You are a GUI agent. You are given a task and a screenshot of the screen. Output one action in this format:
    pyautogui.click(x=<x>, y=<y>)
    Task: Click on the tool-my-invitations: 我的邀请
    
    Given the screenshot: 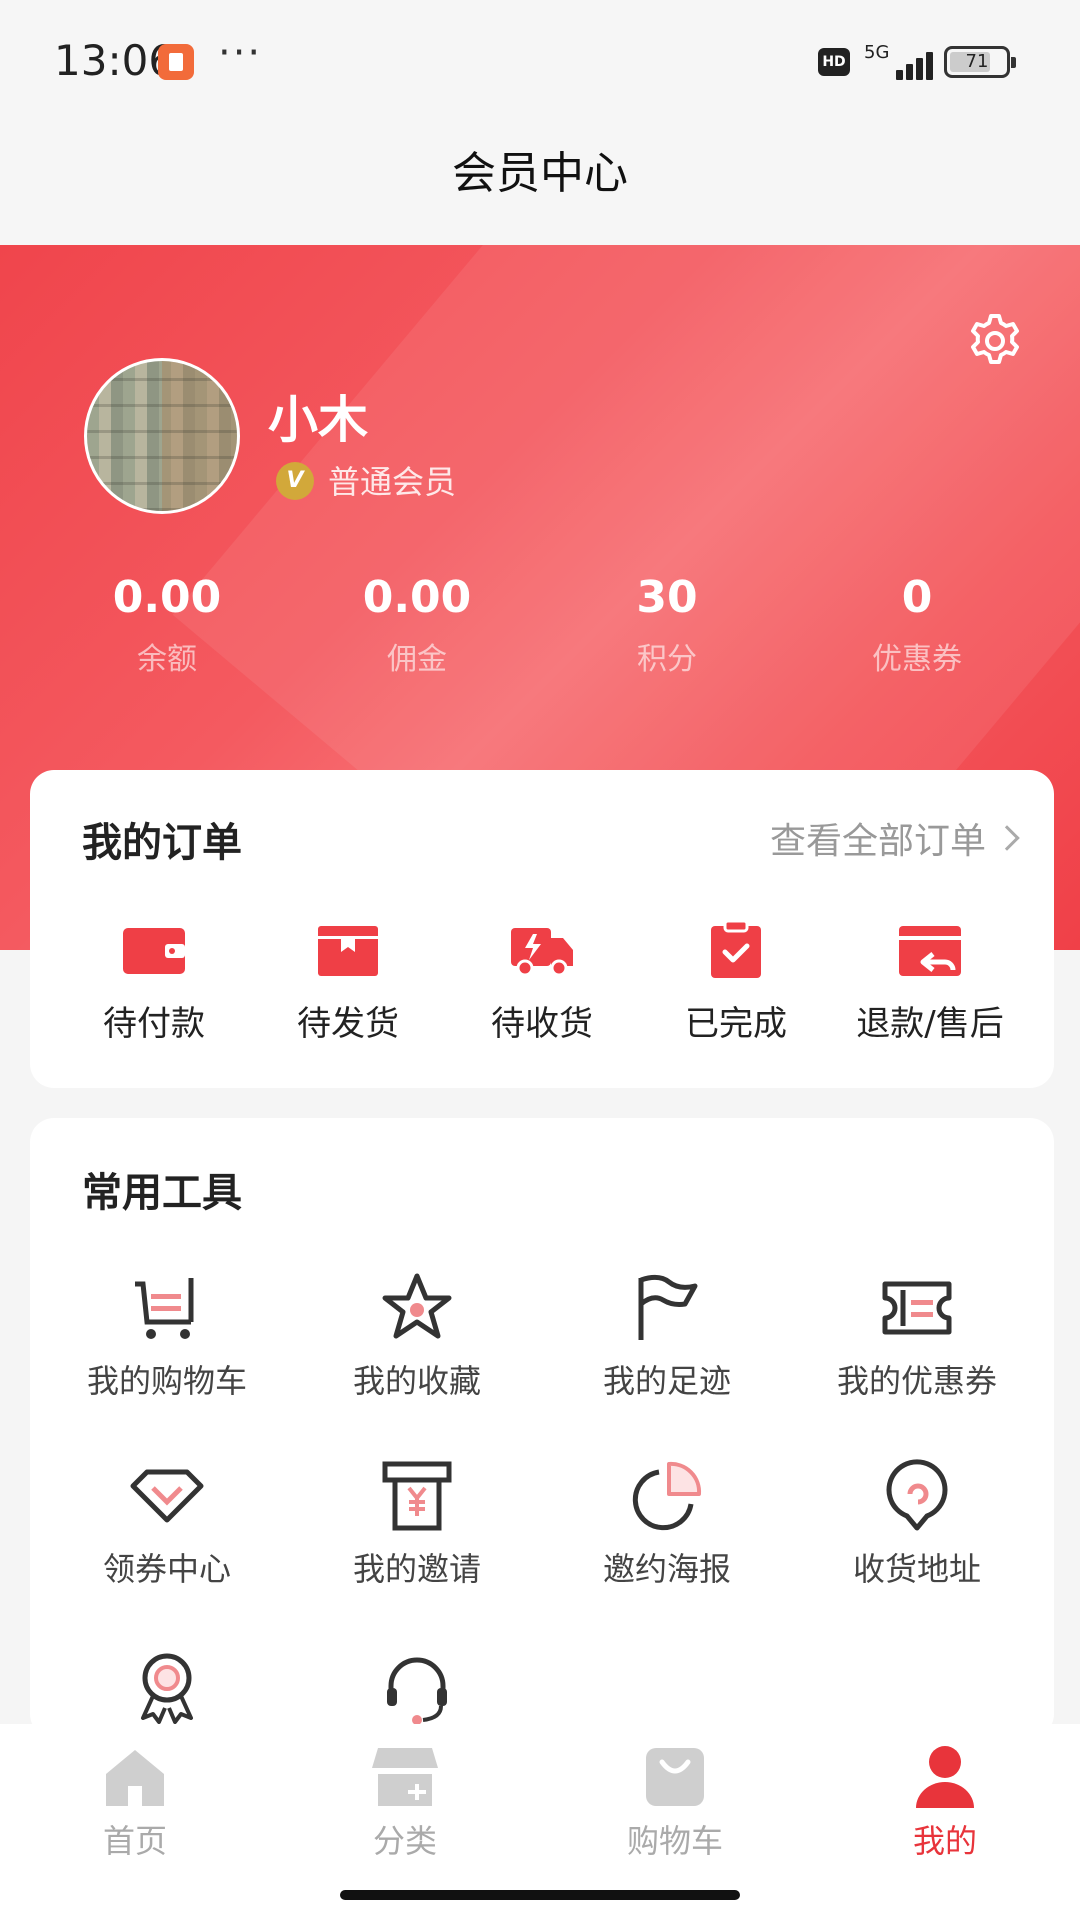 What is the action you would take?
    pyautogui.click(x=417, y=1524)
    